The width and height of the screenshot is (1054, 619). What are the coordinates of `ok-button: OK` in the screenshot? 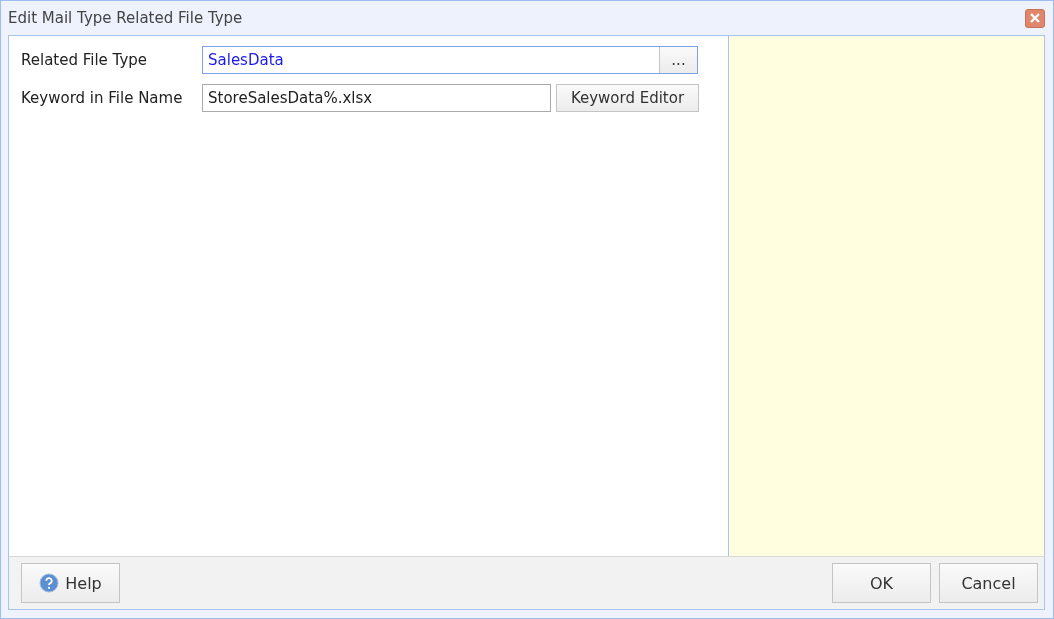 It's located at (881, 583).